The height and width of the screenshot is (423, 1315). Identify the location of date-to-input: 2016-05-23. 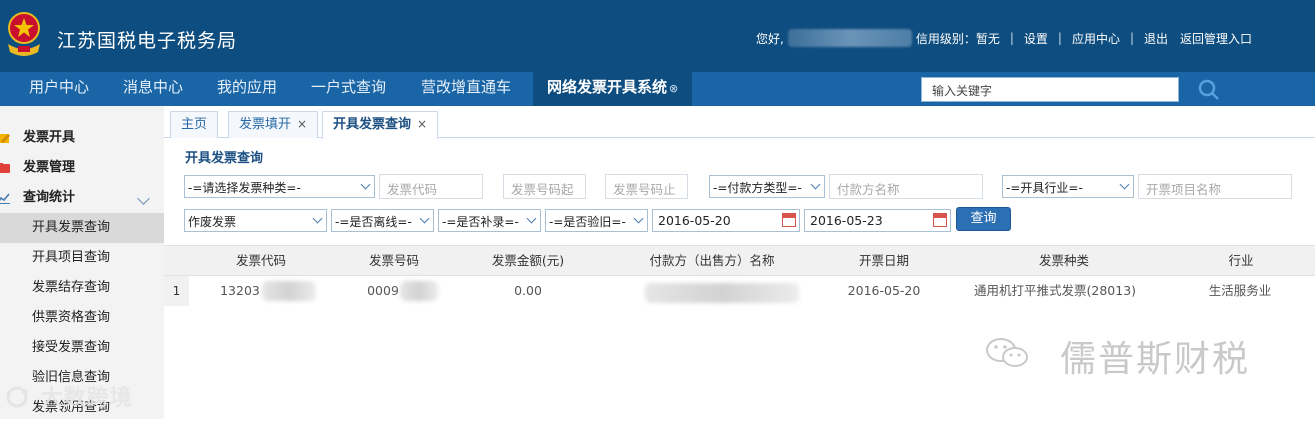
(877, 220).